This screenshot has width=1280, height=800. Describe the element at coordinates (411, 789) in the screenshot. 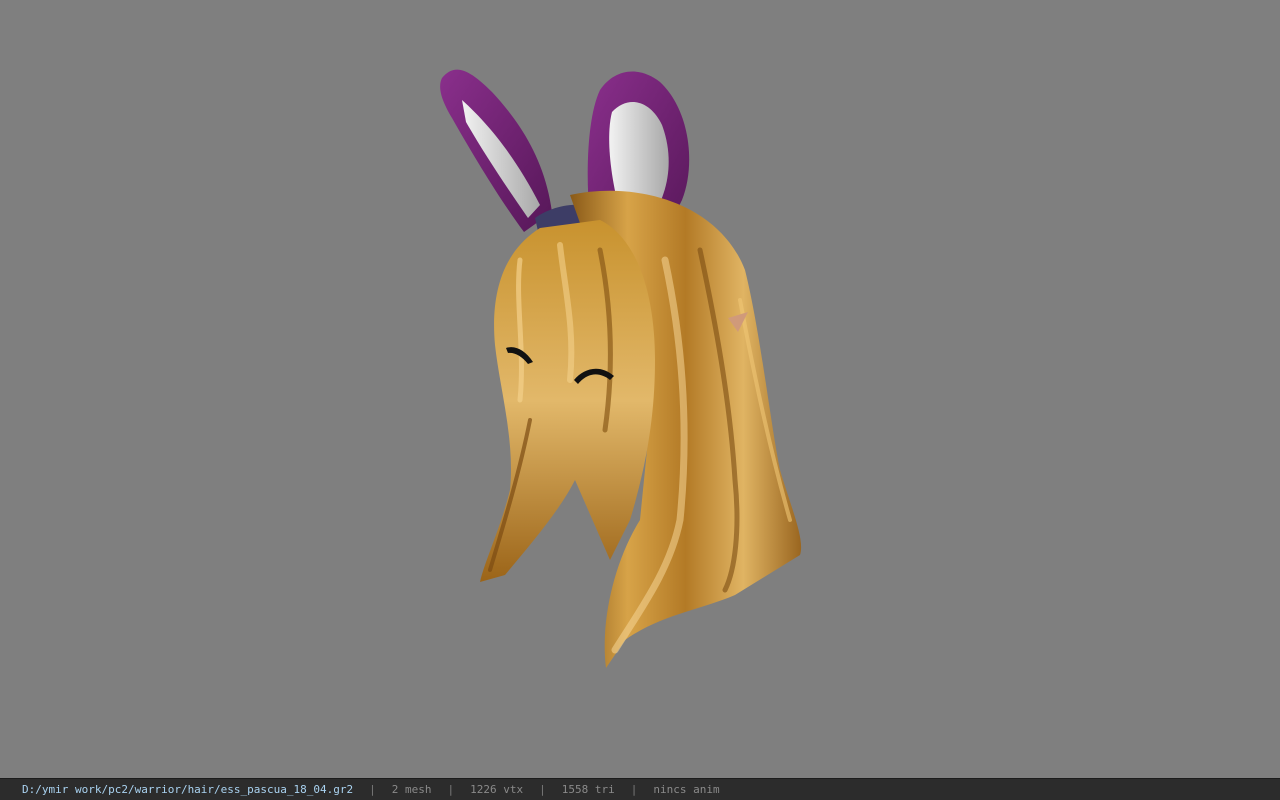

I see `mesh-count-label: 2 mesh` at that location.